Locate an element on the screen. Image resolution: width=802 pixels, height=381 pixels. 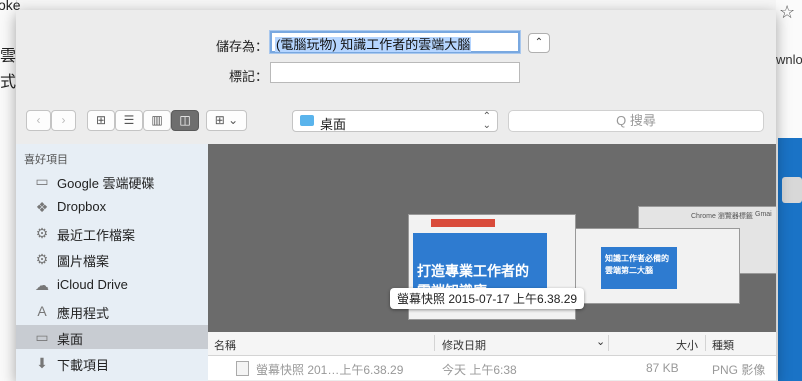
background-page-left: oke 雲 式 is located at coordinates (10, 190).